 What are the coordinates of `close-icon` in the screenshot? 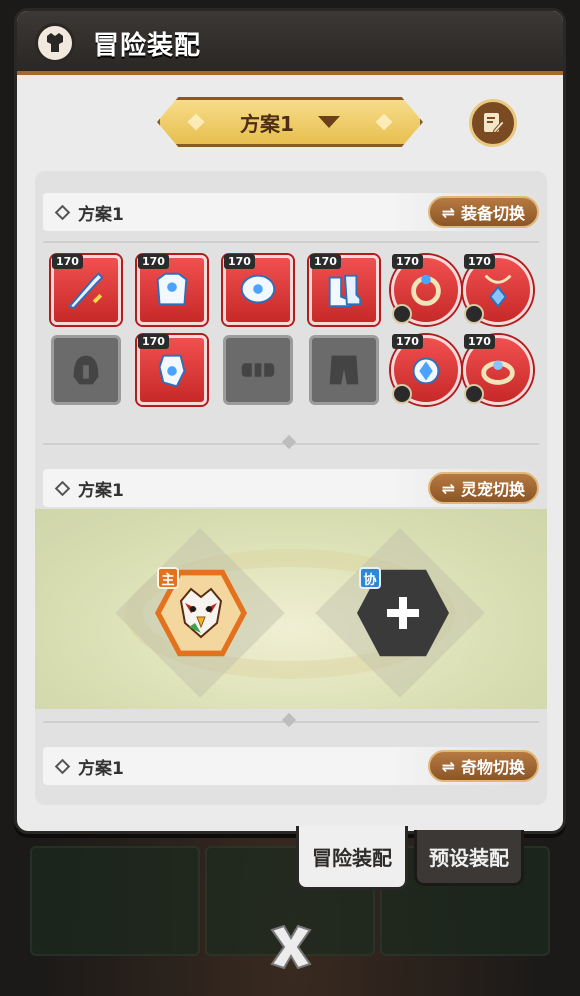 It's located at (291, 947).